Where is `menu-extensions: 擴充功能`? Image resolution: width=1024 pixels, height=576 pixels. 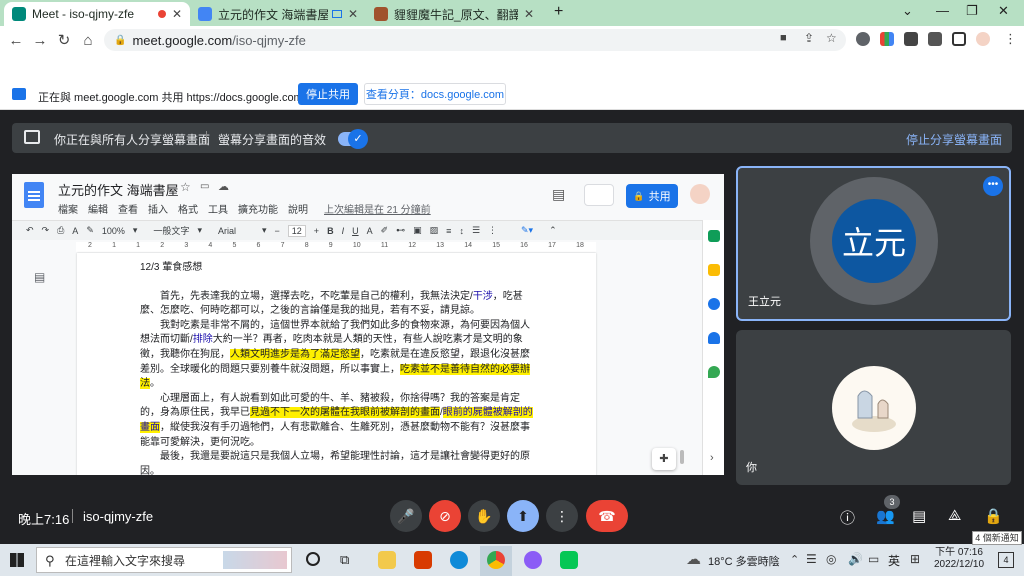 menu-extensions: 擴充功能 is located at coordinates (258, 208).